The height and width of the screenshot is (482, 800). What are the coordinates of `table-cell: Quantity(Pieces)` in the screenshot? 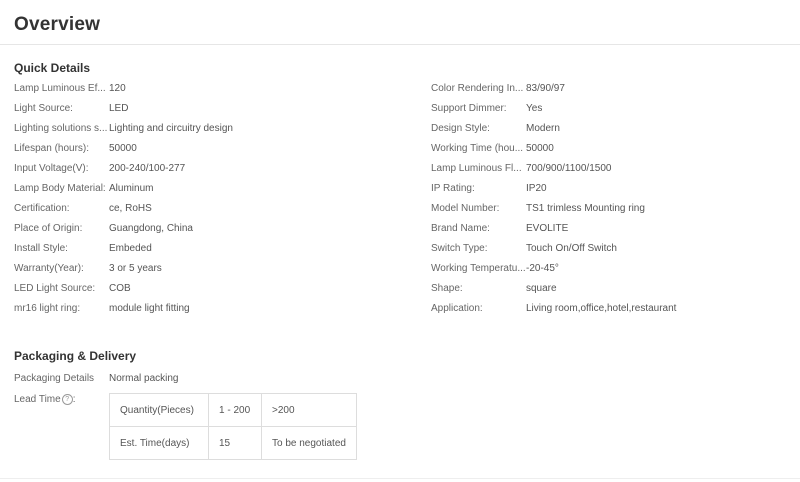 It's located at (159, 410).